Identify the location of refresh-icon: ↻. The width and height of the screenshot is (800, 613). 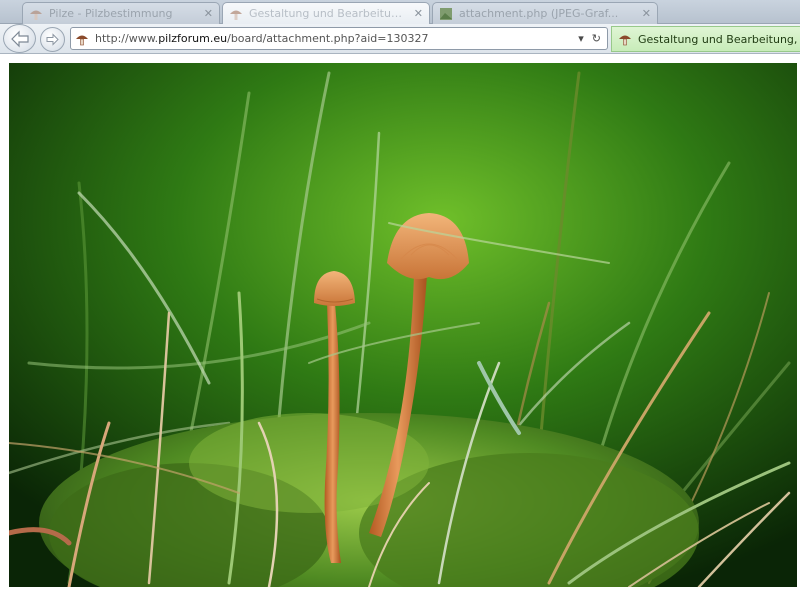
(596, 38).